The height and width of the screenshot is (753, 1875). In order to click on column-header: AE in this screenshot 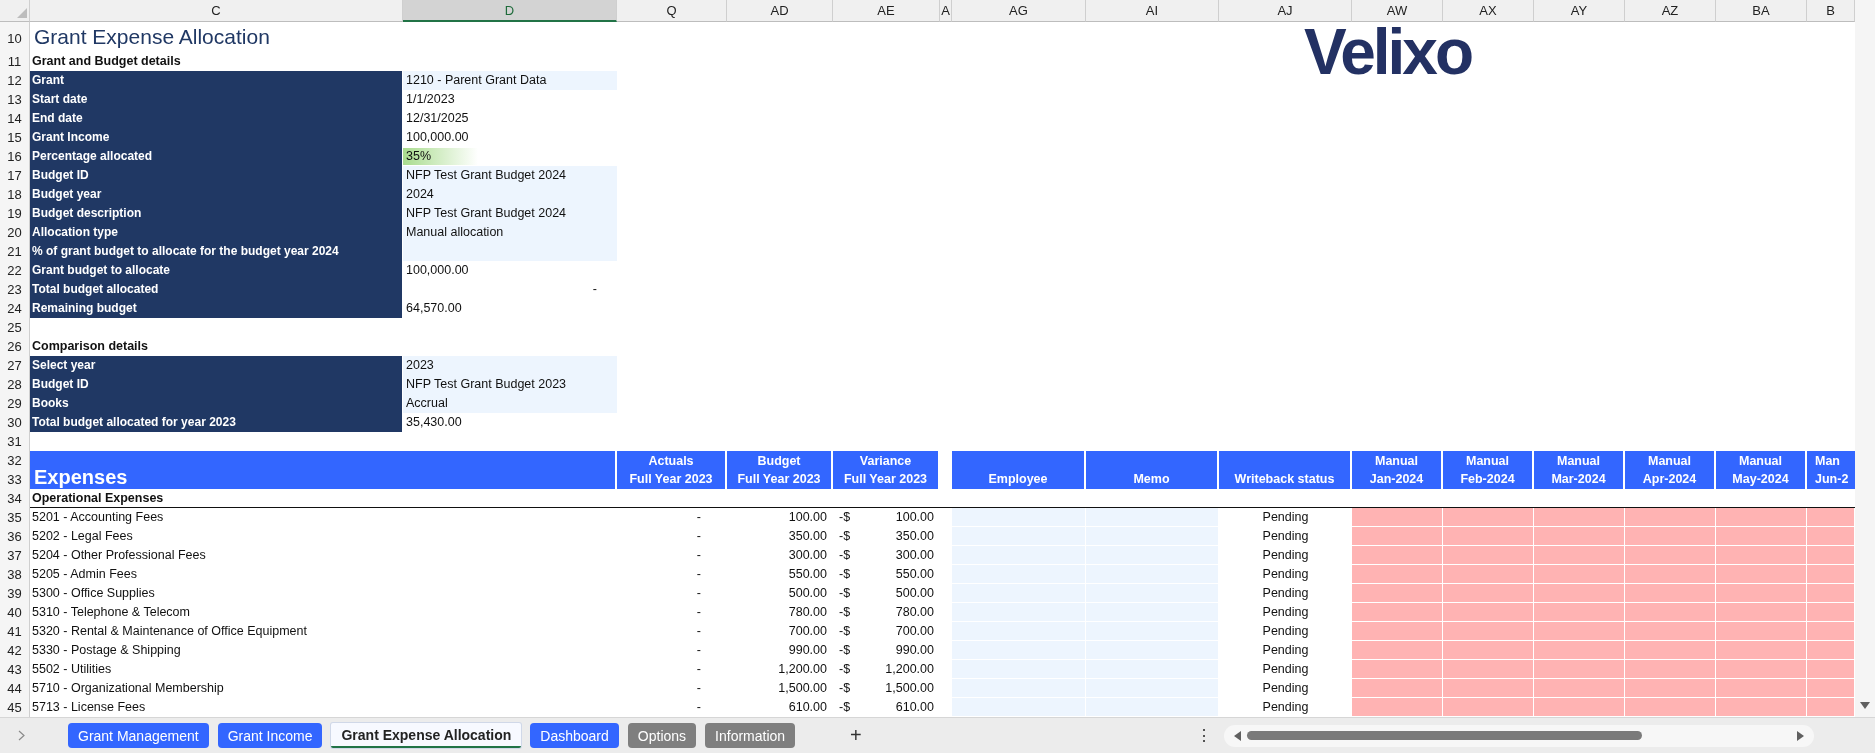, I will do `click(886, 11)`.